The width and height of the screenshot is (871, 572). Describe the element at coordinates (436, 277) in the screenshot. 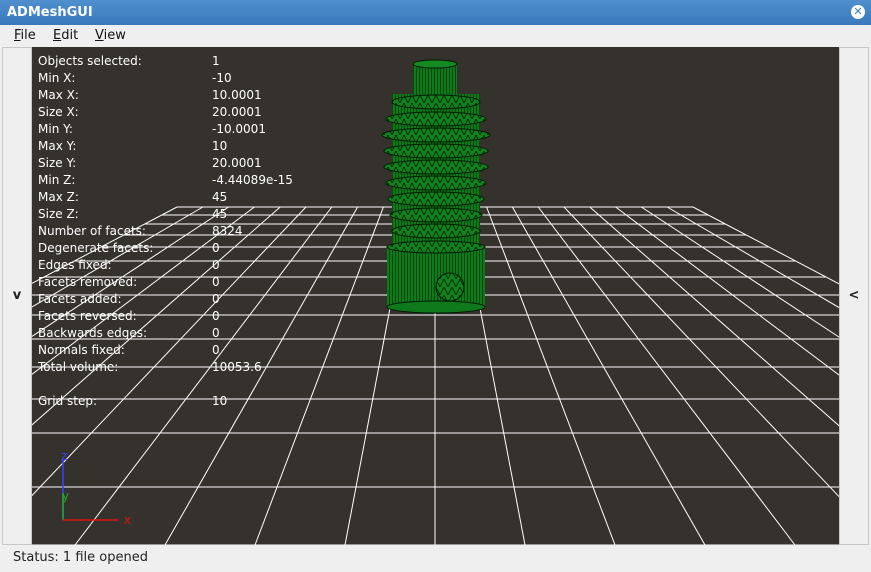

I see `model-base-cylinder` at that location.